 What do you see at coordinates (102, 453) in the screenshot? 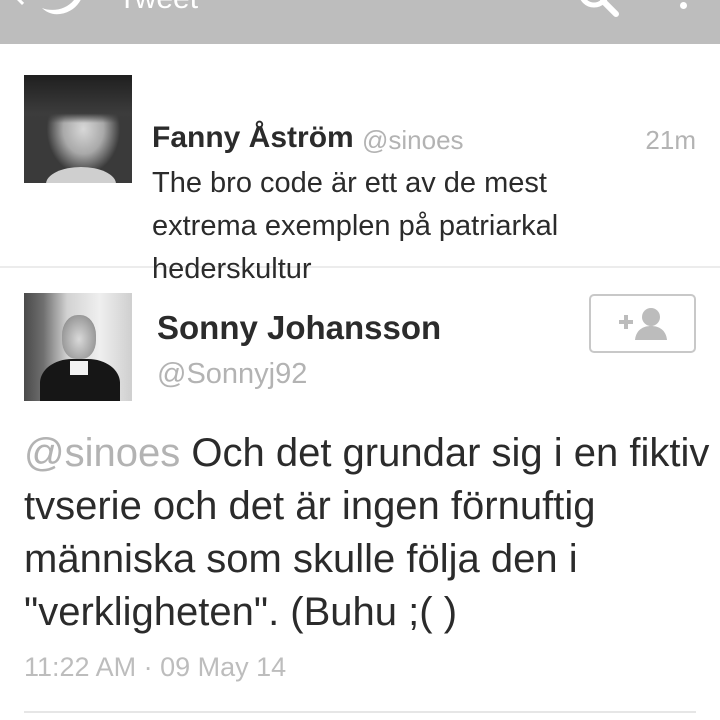
I see `mention-link: @sinoes` at bounding box center [102, 453].